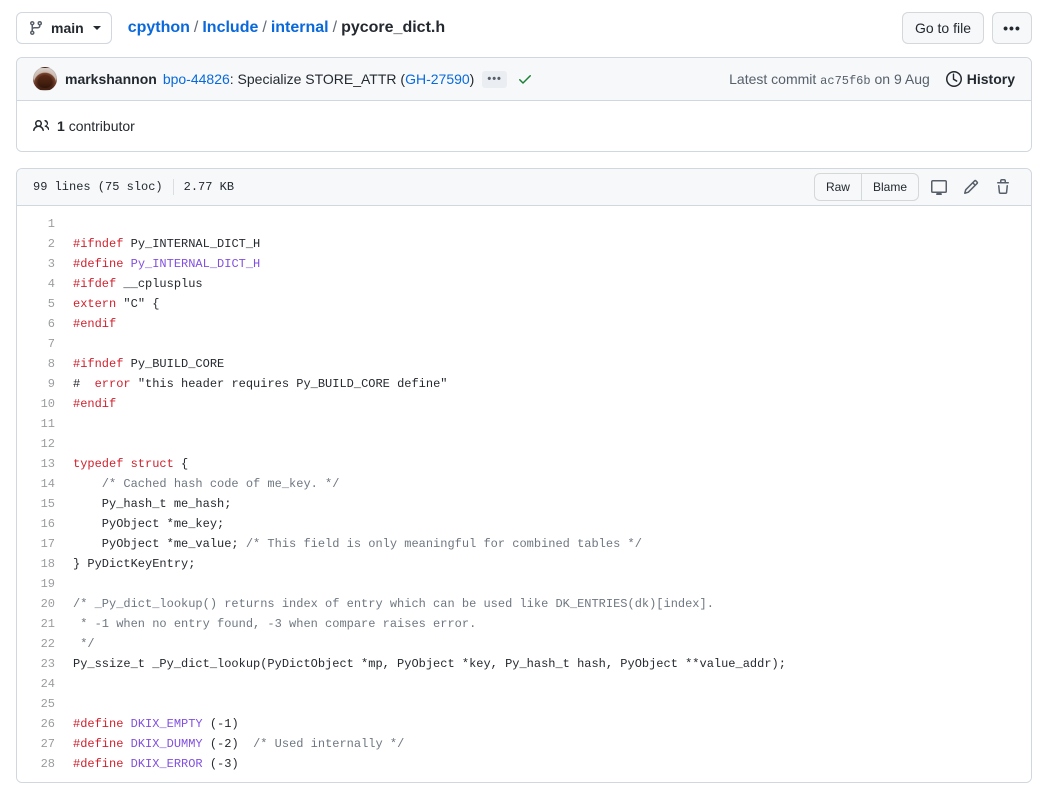  What do you see at coordinates (36, 404) in the screenshot?
I see `line-number: 10` at bounding box center [36, 404].